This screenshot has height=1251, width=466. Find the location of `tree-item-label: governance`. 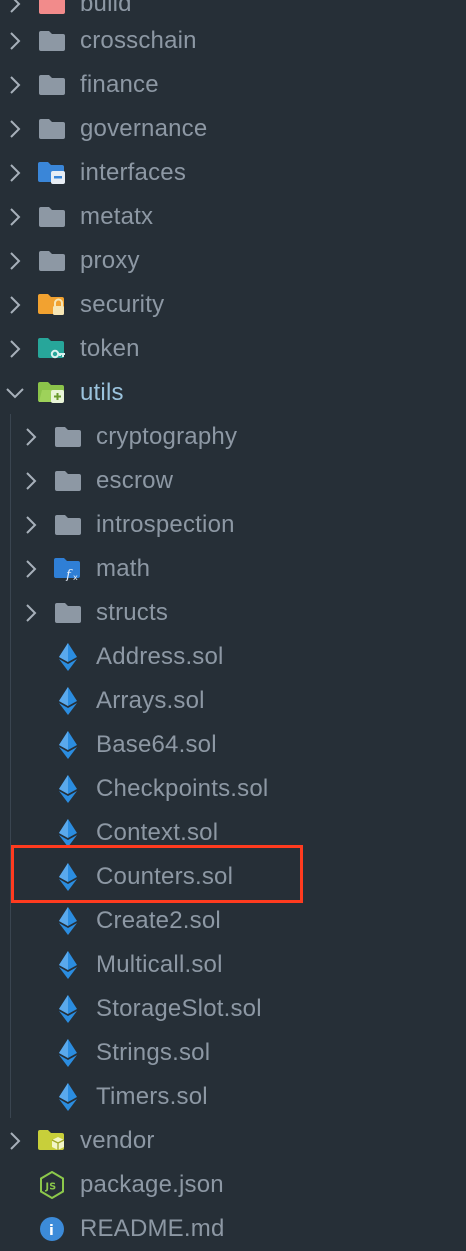

tree-item-label: governance is located at coordinates (144, 128).